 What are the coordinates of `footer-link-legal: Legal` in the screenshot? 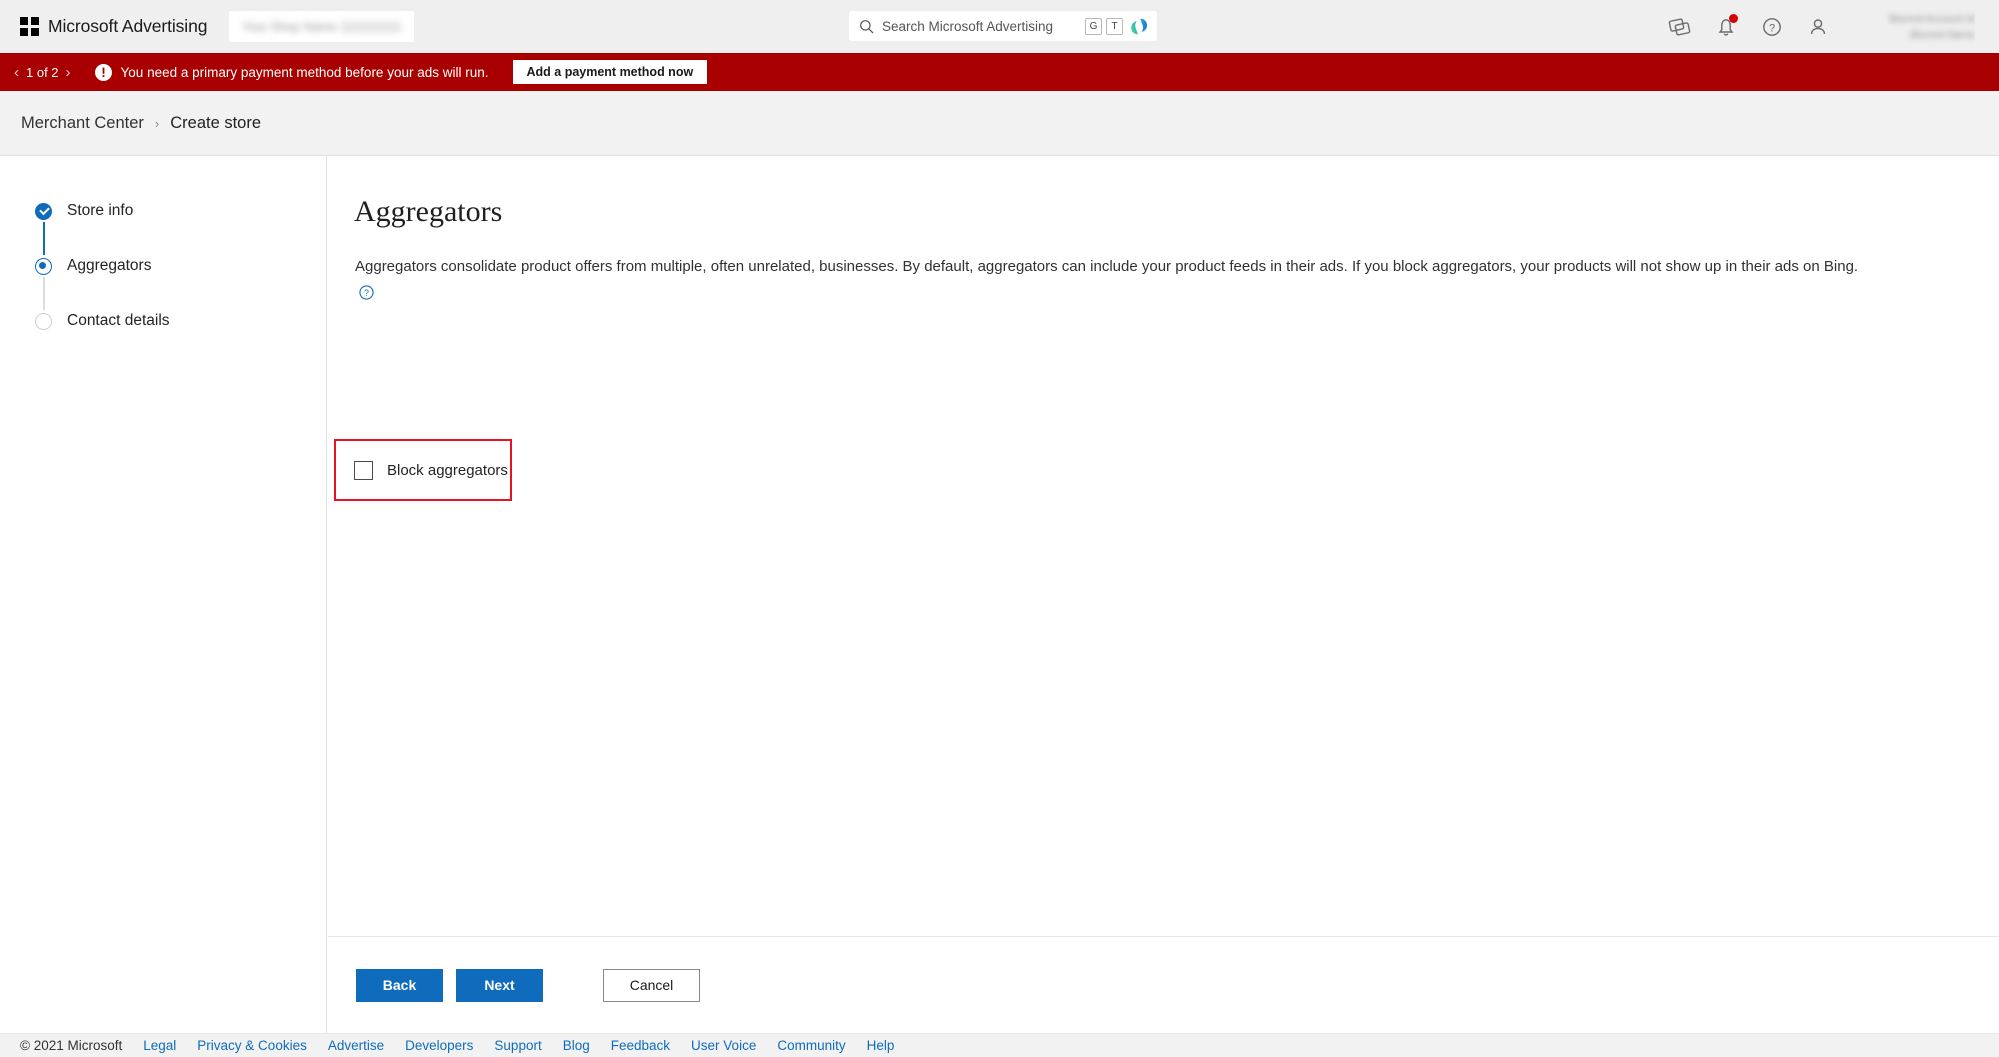 It's located at (159, 1045).